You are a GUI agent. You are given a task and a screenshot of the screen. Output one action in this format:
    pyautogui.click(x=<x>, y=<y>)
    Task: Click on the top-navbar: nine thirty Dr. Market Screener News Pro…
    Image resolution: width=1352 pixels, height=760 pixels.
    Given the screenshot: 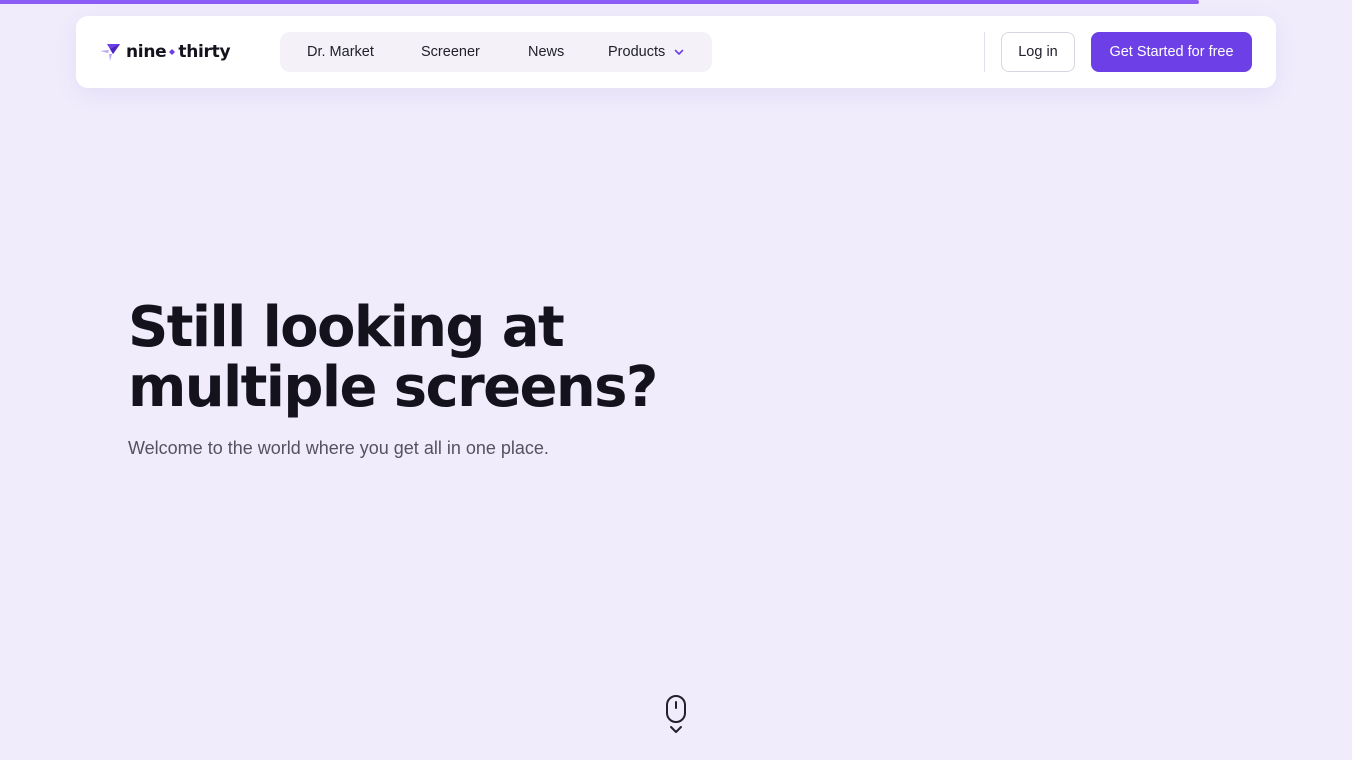 What is the action you would take?
    pyautogui.click(x=676, y=52)
    